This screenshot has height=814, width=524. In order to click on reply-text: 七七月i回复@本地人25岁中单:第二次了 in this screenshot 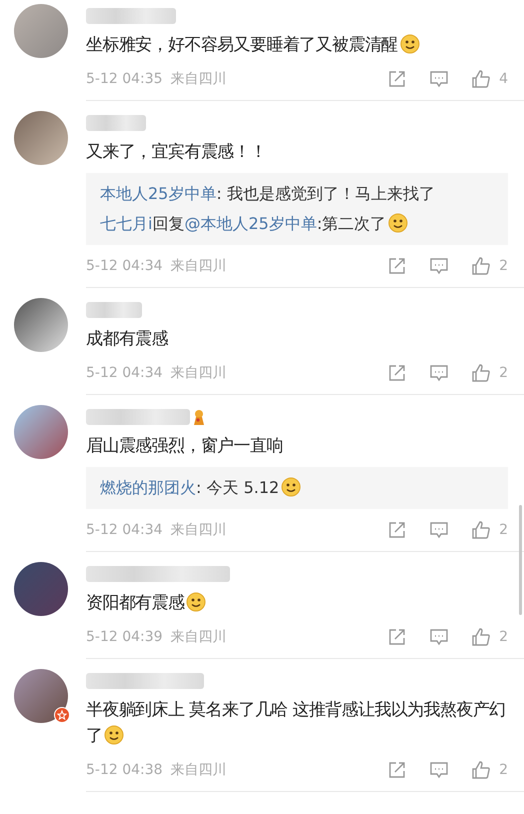, I will do `click(297, 224)`.